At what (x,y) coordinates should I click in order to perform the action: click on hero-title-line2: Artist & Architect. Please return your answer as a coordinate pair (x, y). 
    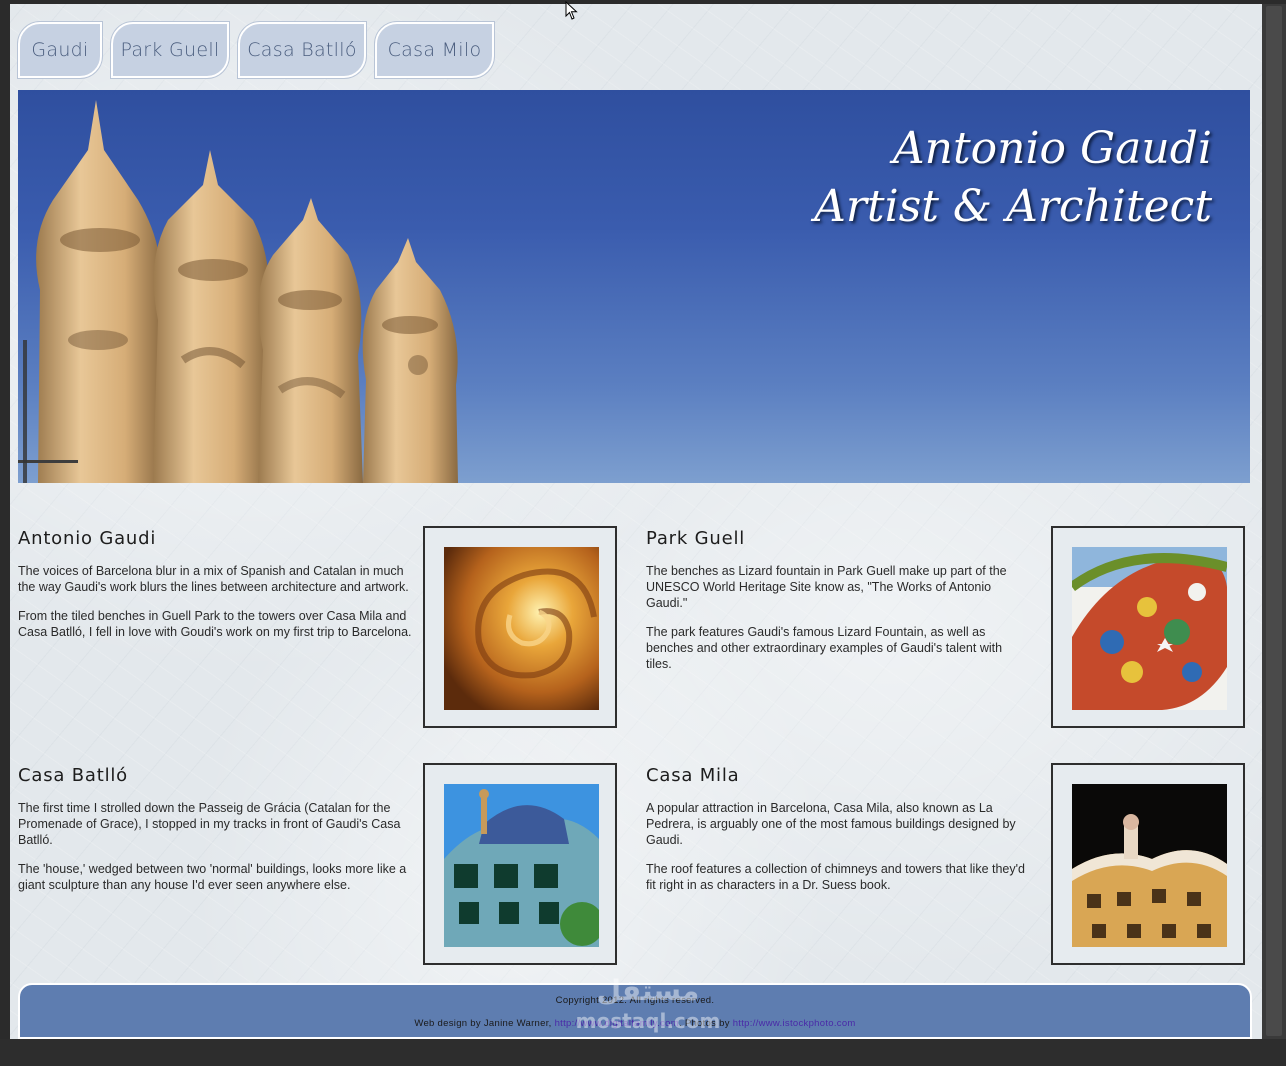
    Looking at the image, I should click on (1013, 206).